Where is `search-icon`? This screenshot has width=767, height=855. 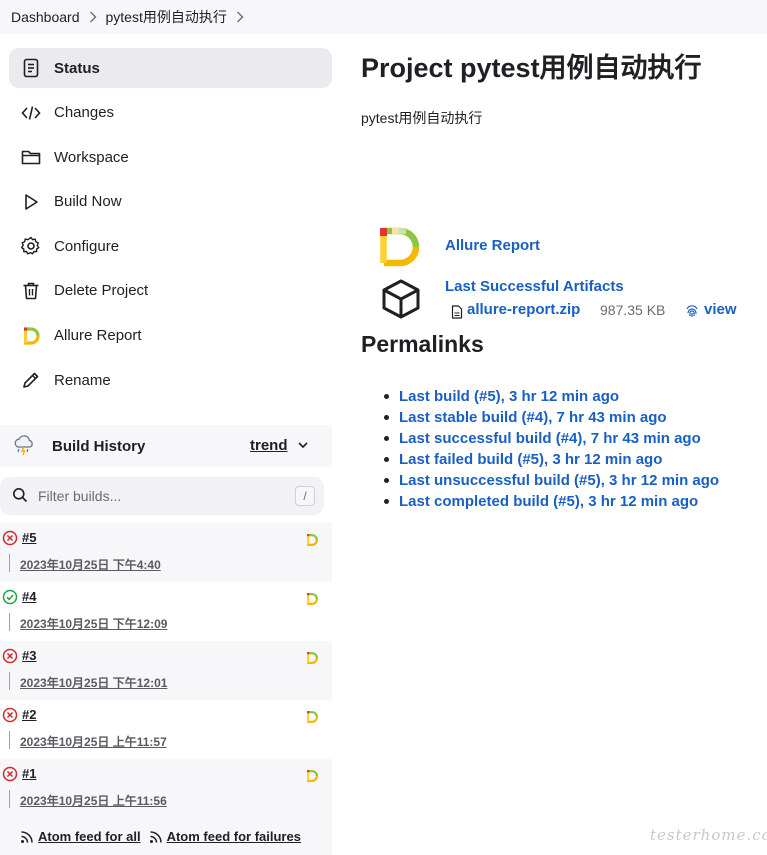 search-icon is located at coordinates (20, 496).